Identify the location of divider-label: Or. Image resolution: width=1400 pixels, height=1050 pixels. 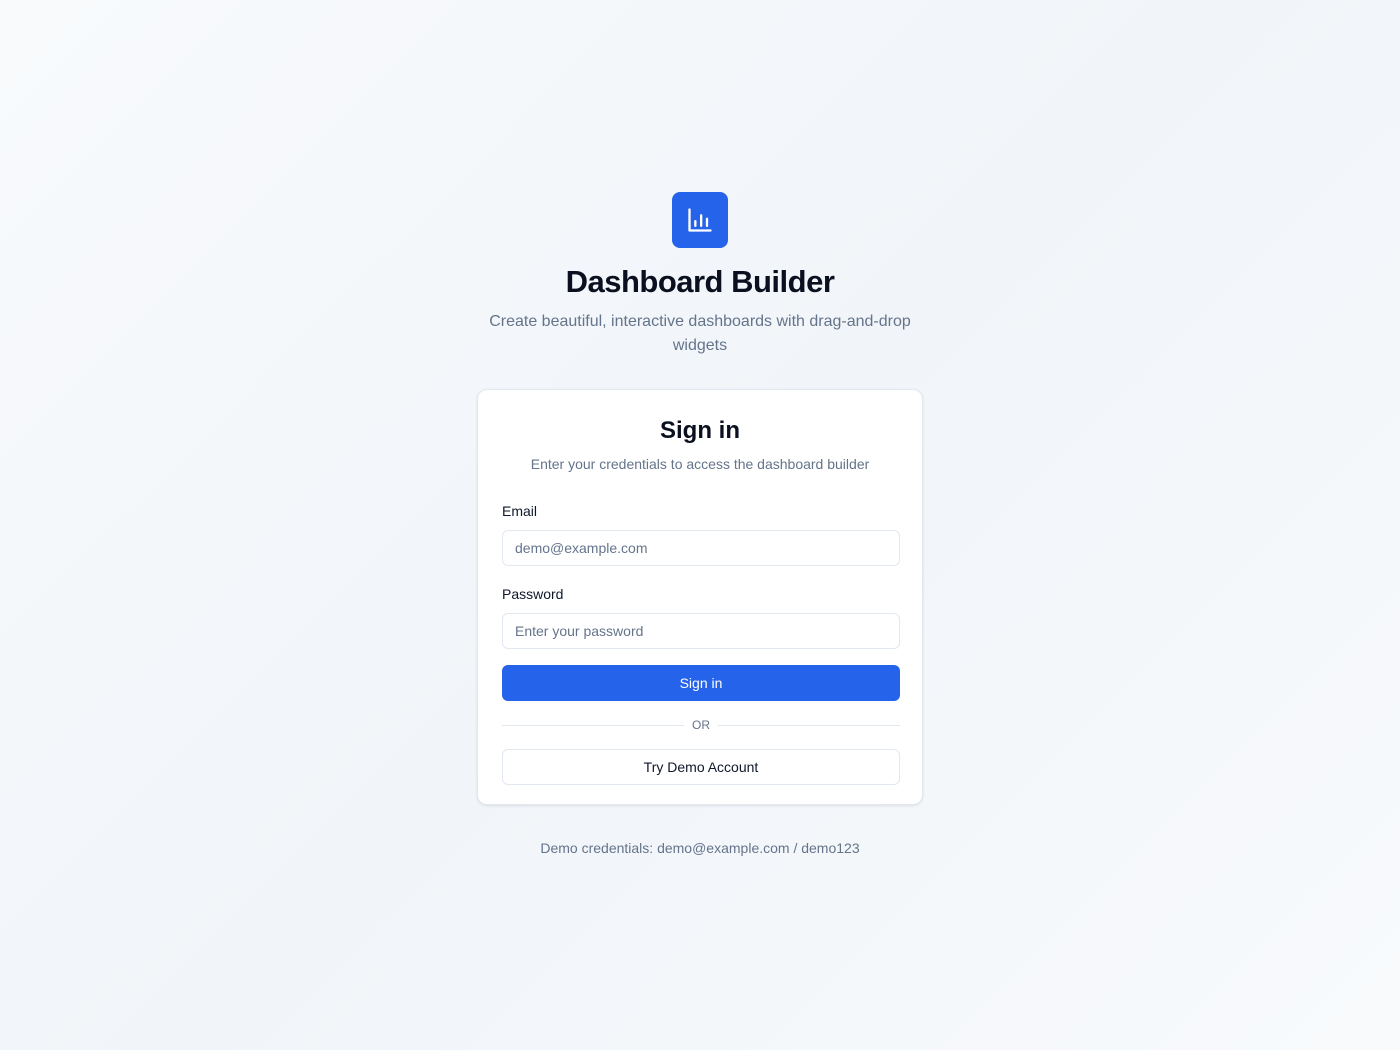
(701, 725).